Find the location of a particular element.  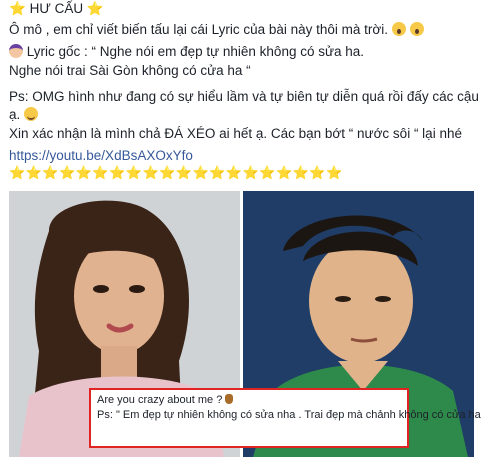

ps-line-2-row: ạ. is located at coordinates (244, 115).